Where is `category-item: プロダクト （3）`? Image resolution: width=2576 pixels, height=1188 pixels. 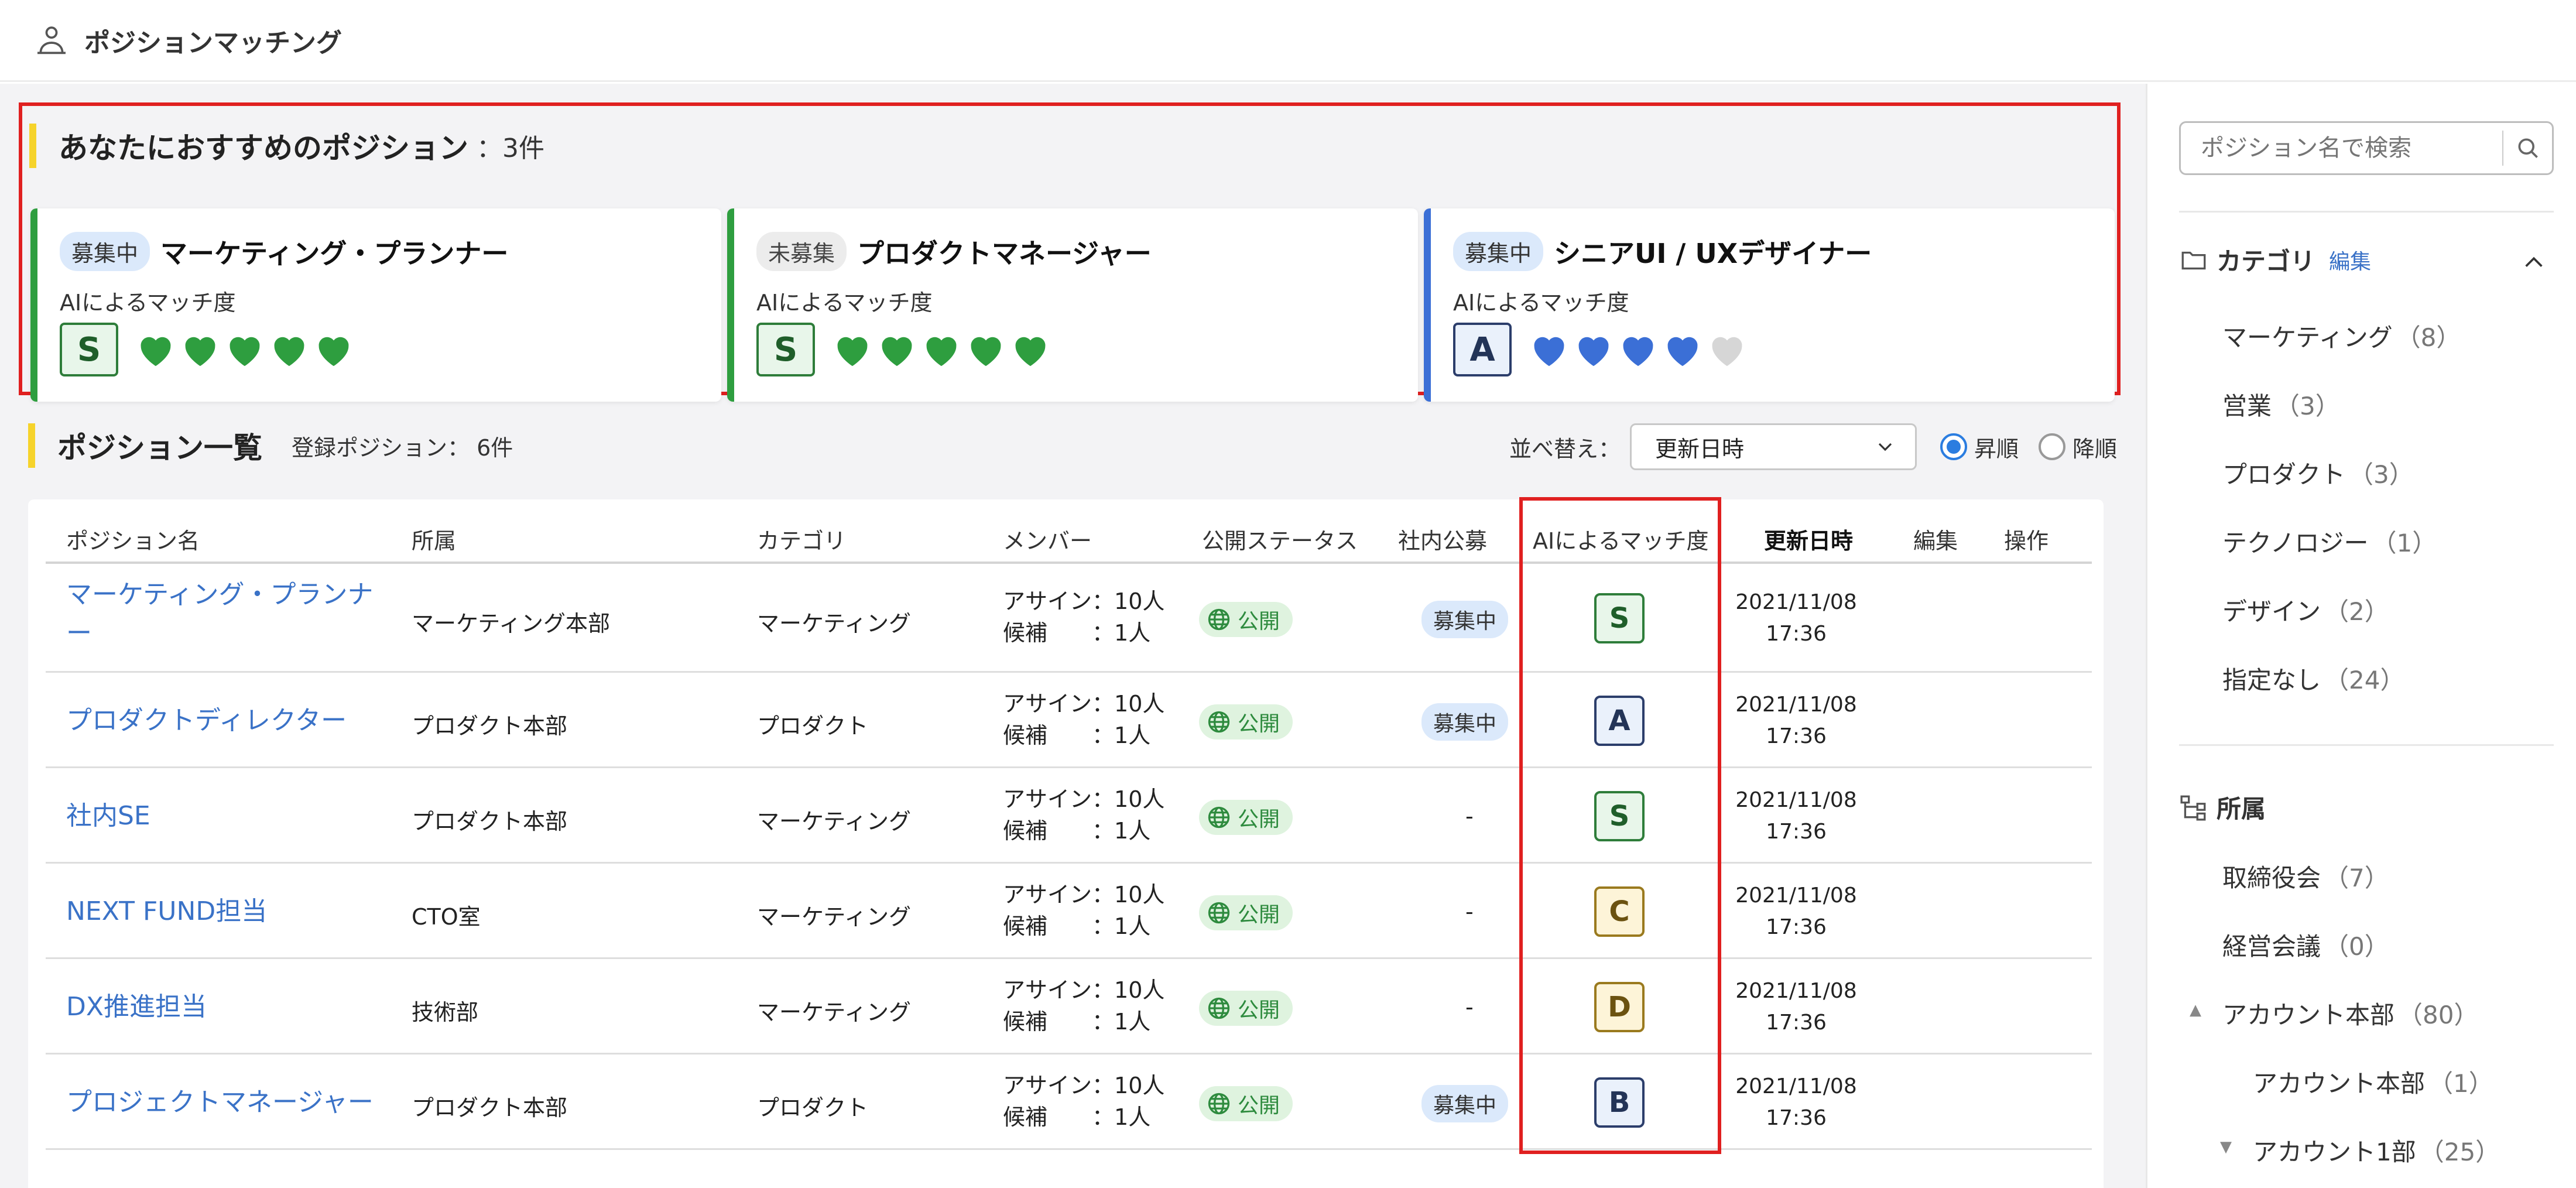
category-item: プロダクト （3） is located at coordinates (2318, 473).